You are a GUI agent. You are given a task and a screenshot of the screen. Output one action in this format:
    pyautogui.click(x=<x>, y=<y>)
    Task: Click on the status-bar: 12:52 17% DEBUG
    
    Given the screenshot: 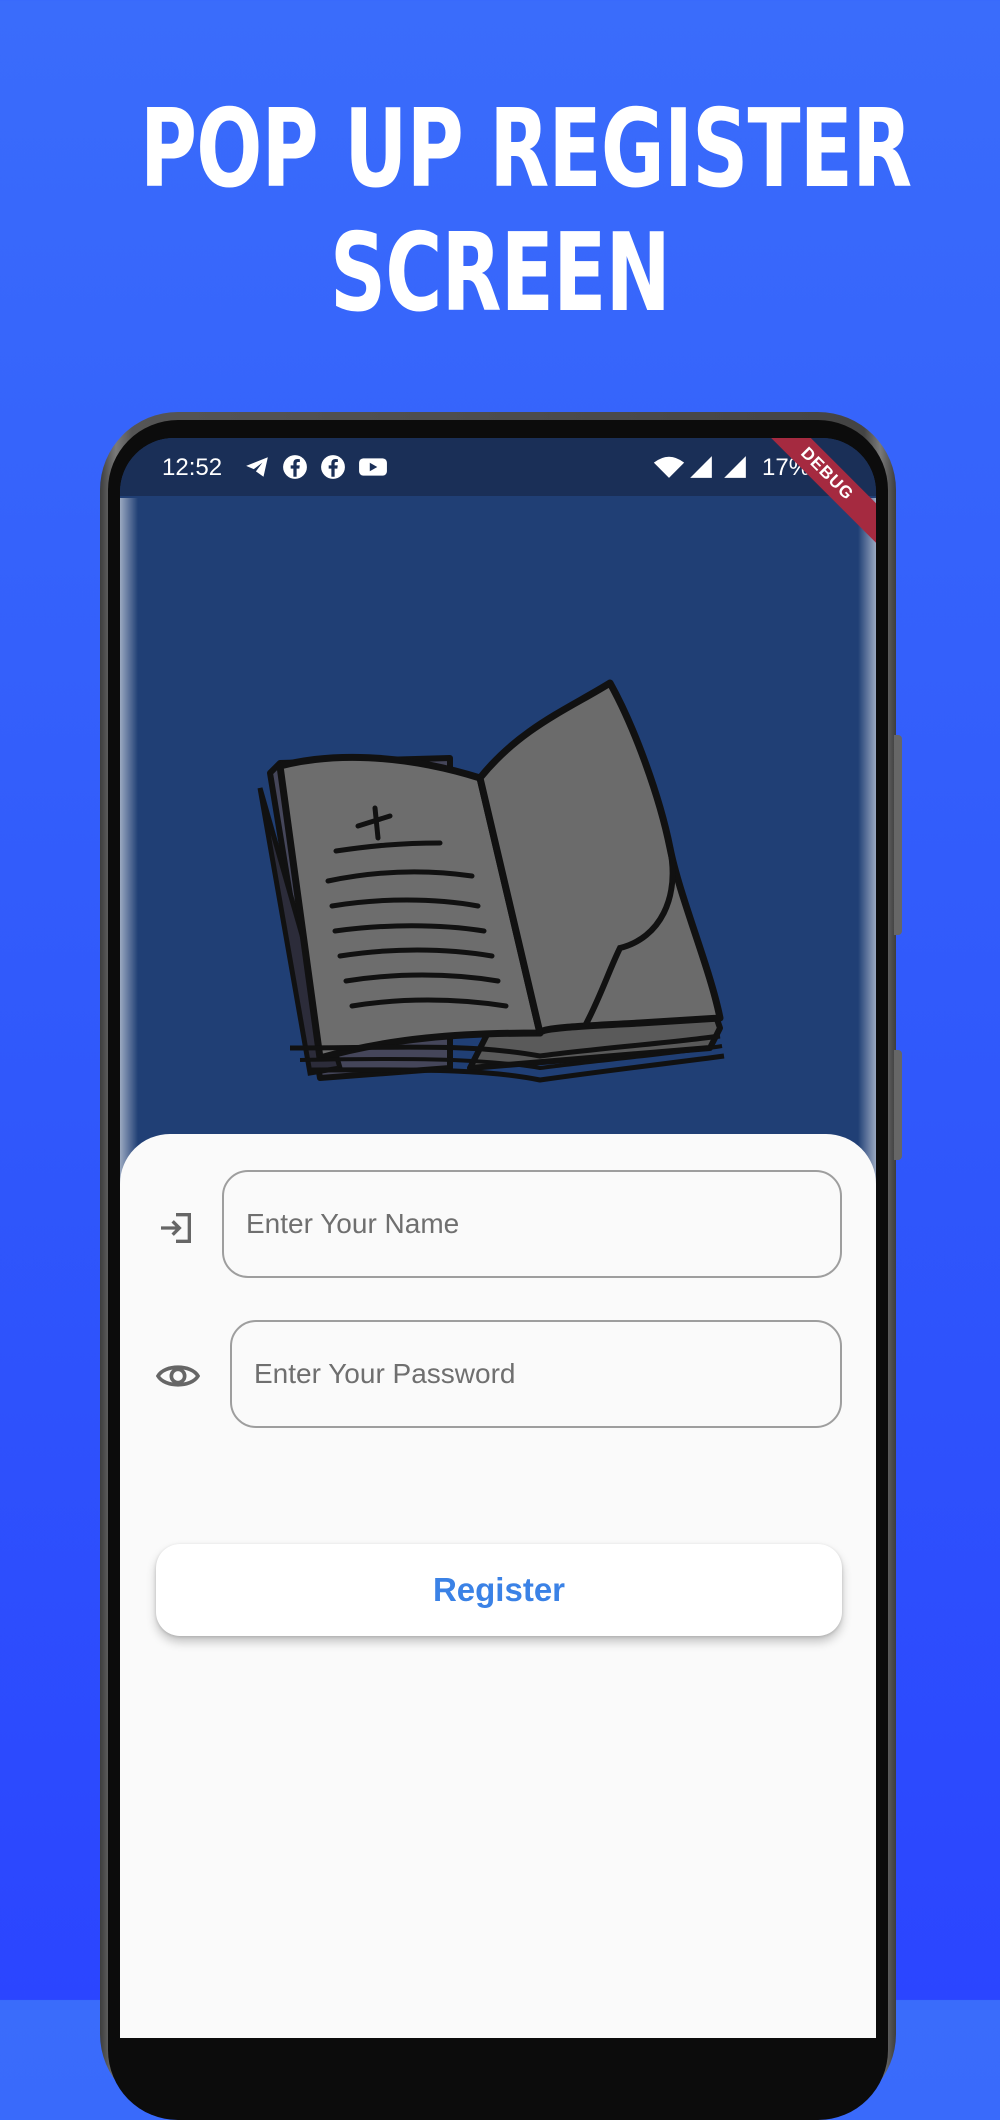 What is the action you would take?
    pyautogui.click(x=498, y=495)
    